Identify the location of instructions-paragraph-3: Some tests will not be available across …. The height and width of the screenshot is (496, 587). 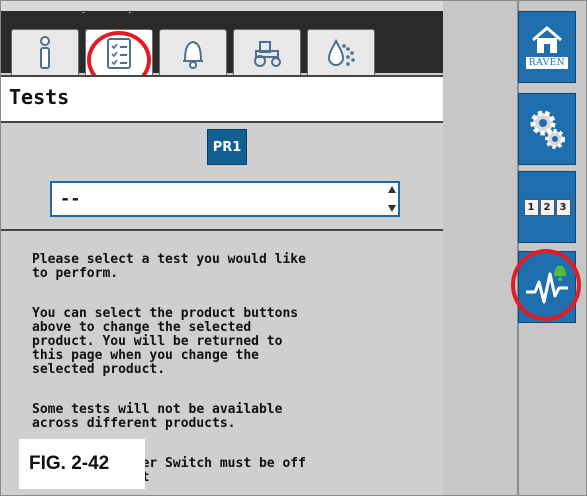
(157, 416).